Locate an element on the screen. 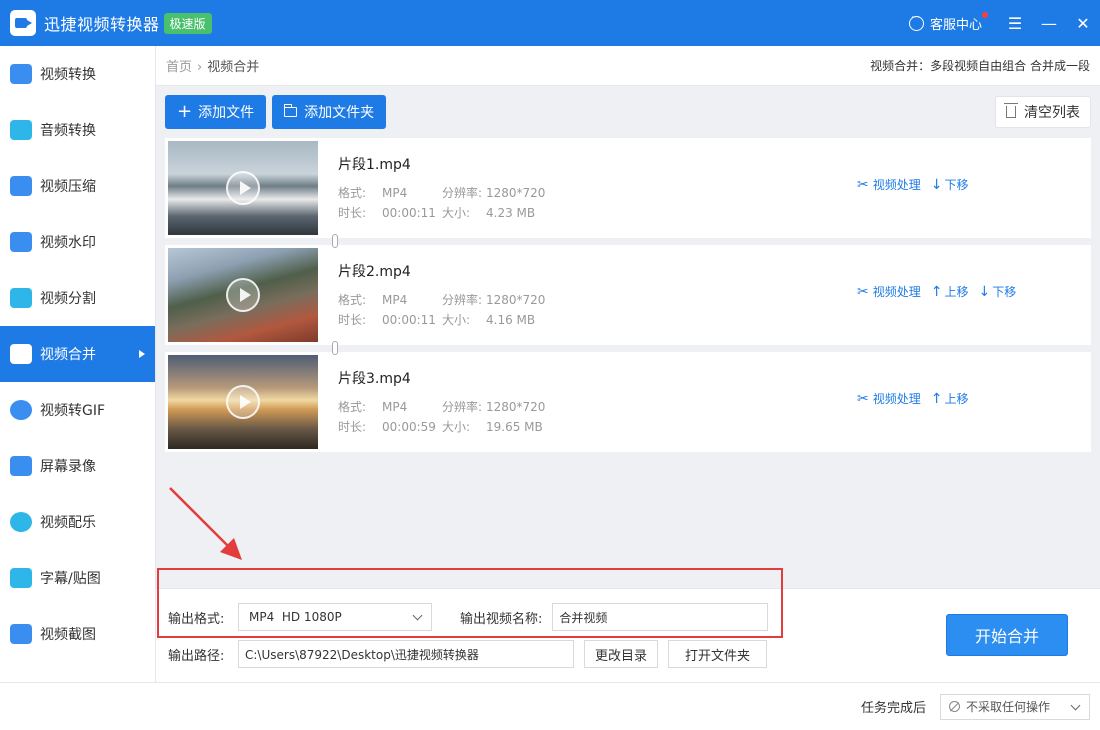 Image resolution: width=1100 pixels, height=730 pixels. clear-list-button: 清空列表 is located at coordinates (1043, 112).